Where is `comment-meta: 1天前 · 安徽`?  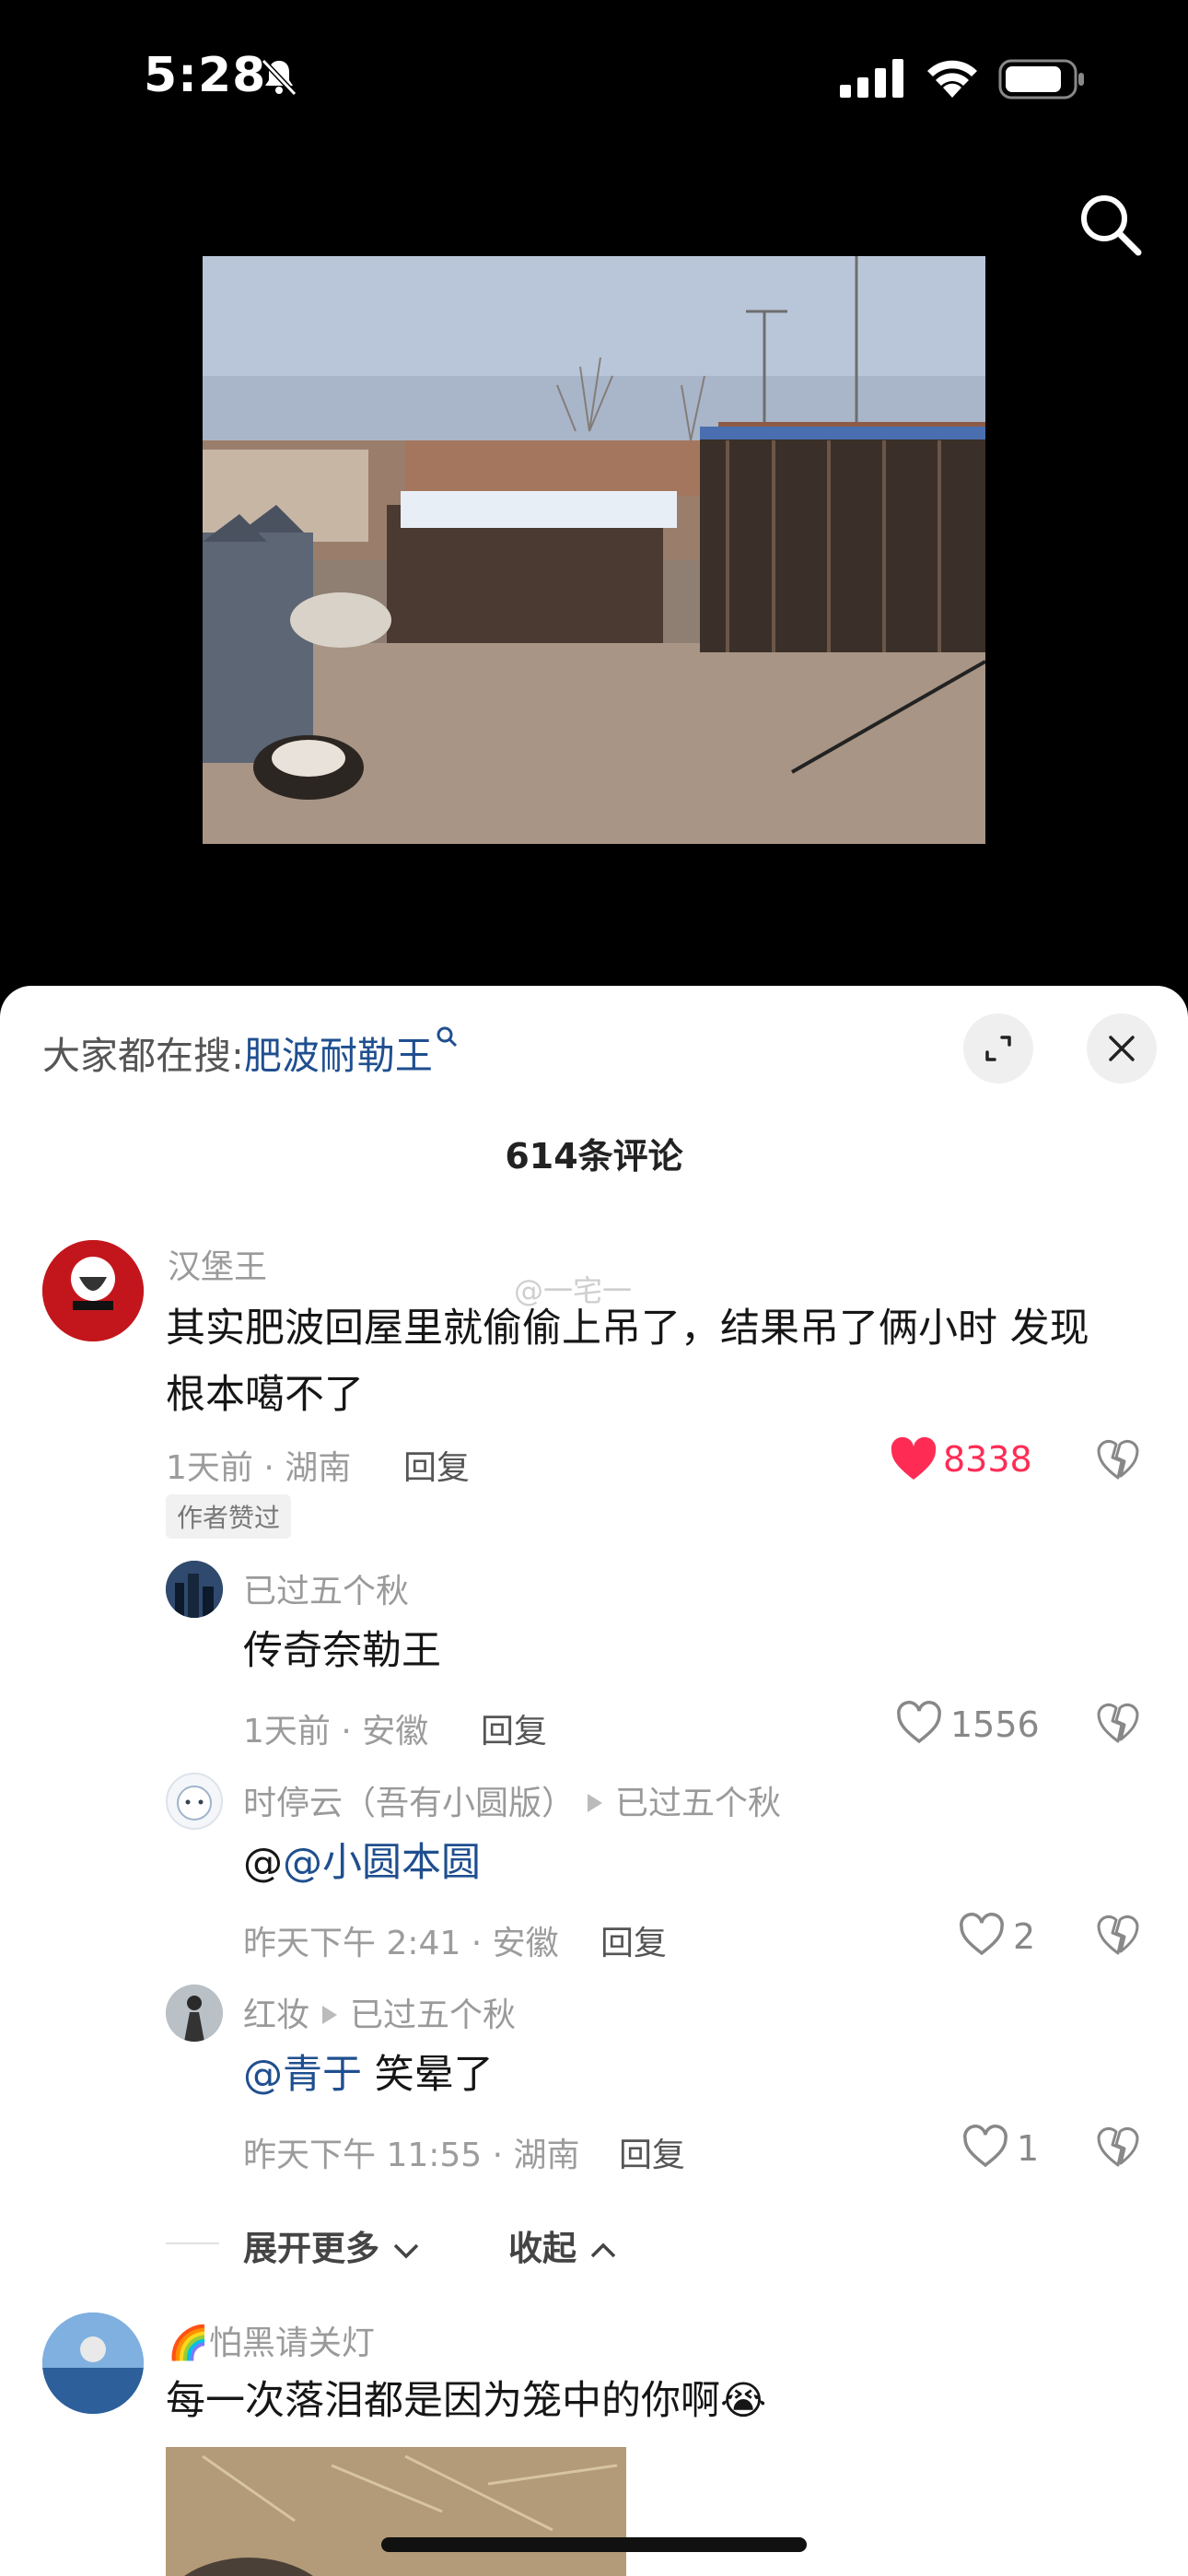 comment-meta: 1天前 · 安徽 is located at coordinates (336, 1732).